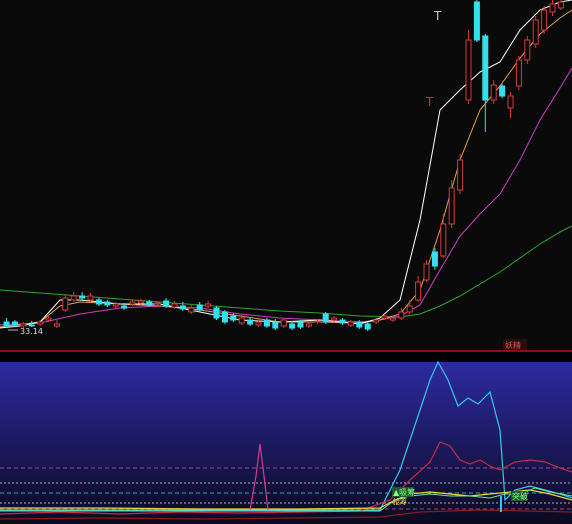 The height and width of the screenshot is (524, 572). What do you see at coordinates (429, 102) in the screenshot?
I see `t-marker-mid: T` at bounding box center [429, 102].